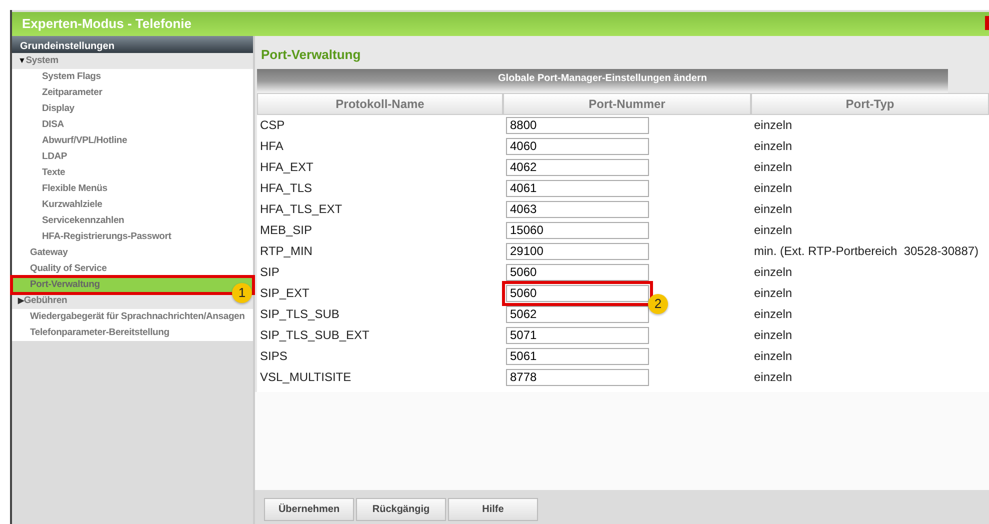 The height and width of the screenshot is (524, 989). Describe the element at coordinates (286, 251) in the screenshot. I see `table-cell-text: RTP_MIN` at that location.